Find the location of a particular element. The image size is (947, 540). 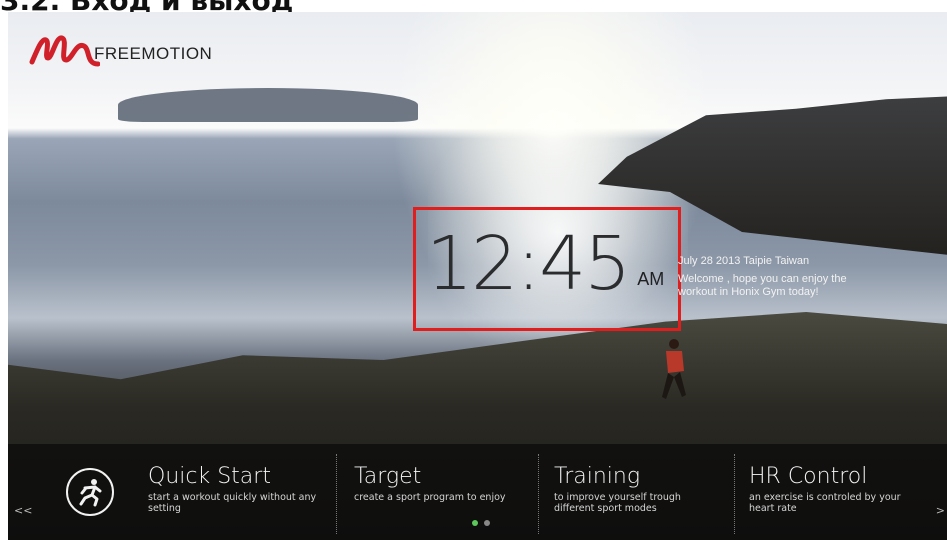

quick-start-button-icon is located at coordinates (90, 492).